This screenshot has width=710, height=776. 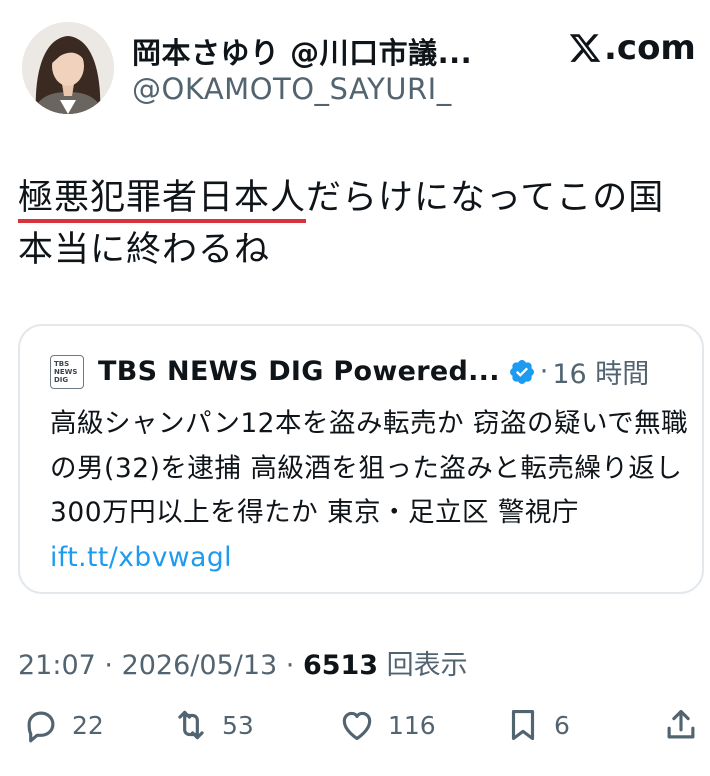 I want to click on post-date: 2026/05/13, so click(x=200, y=665).